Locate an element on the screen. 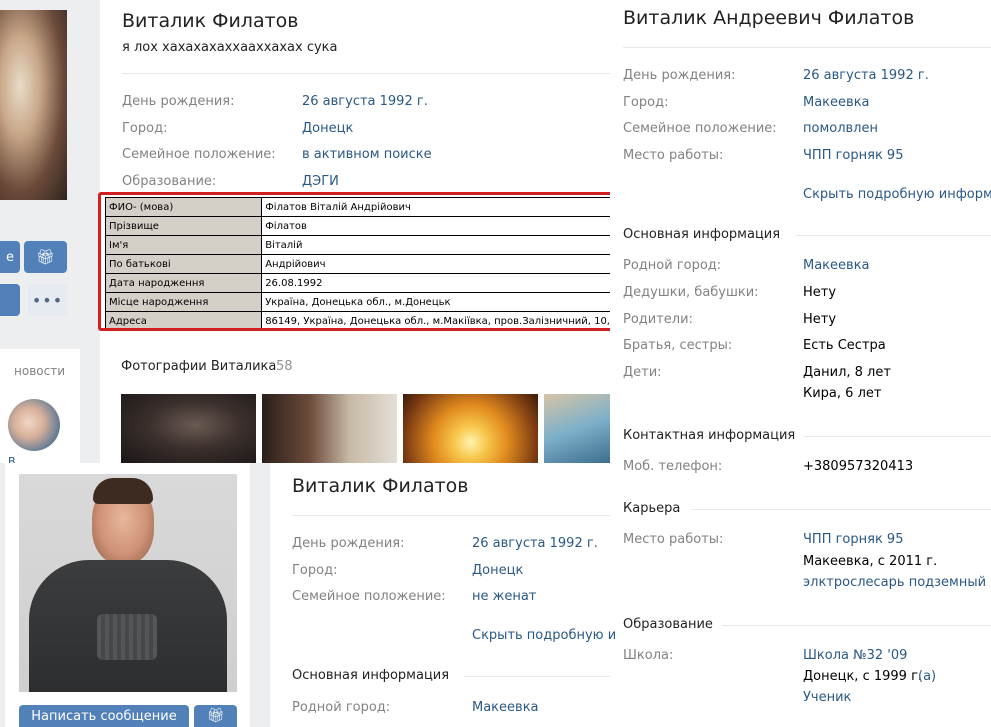 The height and width of the screenshot is (727, 991). registry-row: ФИО- (мова) Філатов Віталій Андрійович is located at coordinates (359, 207).